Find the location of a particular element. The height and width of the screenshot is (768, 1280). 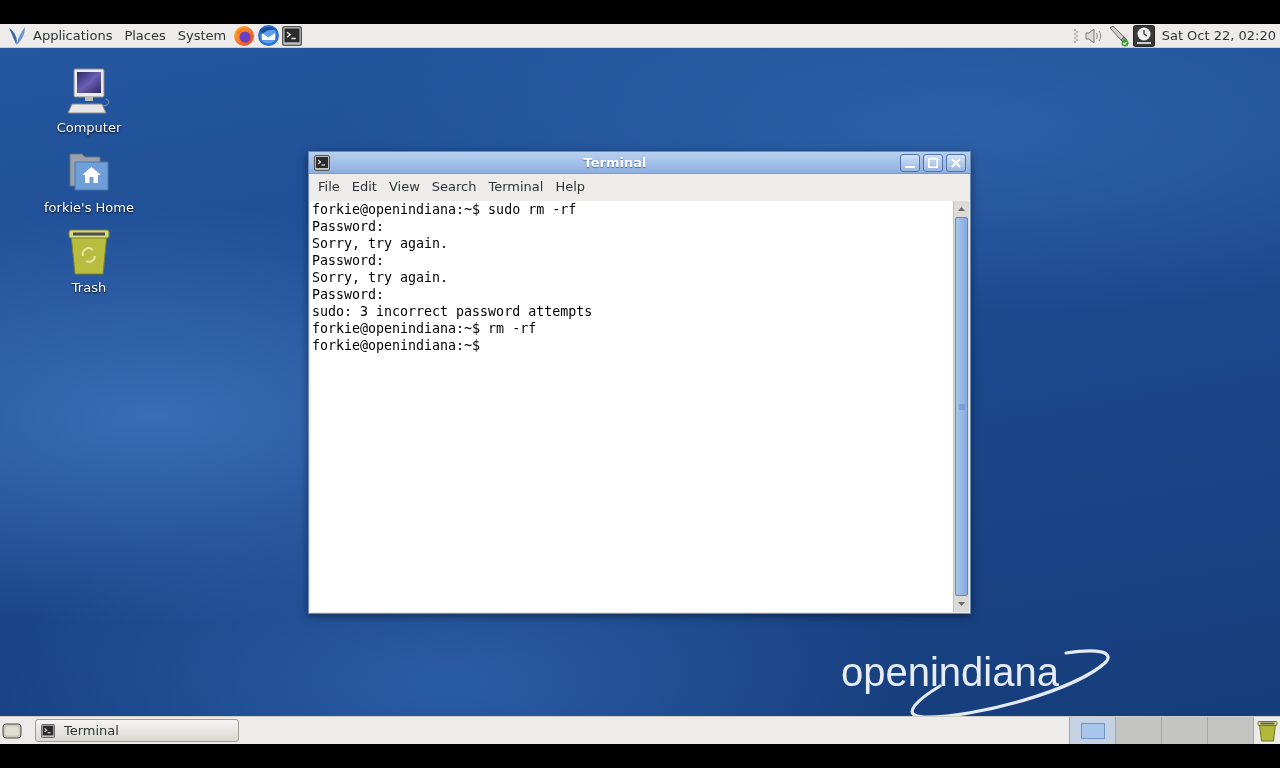

taskbar-button: Terminal is located at coordinates (137, 730).